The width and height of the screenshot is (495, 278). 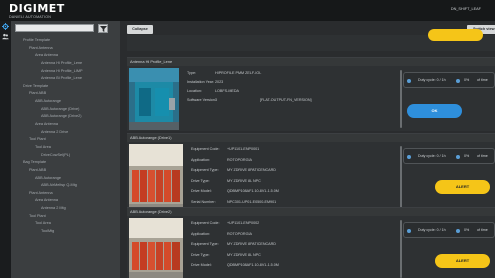 I want to click on tree-item: Antenna 2 Mtg, so click(x=65, y=209).